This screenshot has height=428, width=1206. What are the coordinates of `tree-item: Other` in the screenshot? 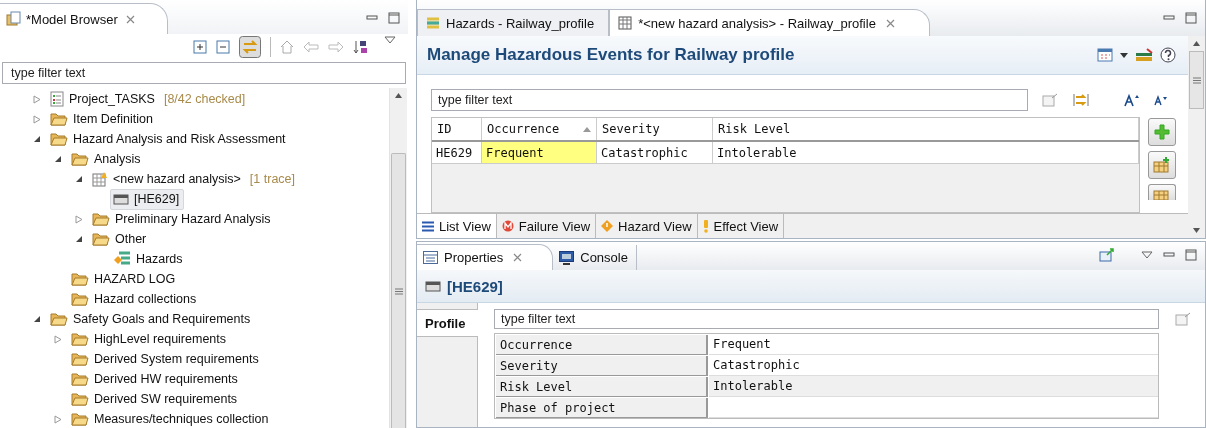 It's located at (120, 239).